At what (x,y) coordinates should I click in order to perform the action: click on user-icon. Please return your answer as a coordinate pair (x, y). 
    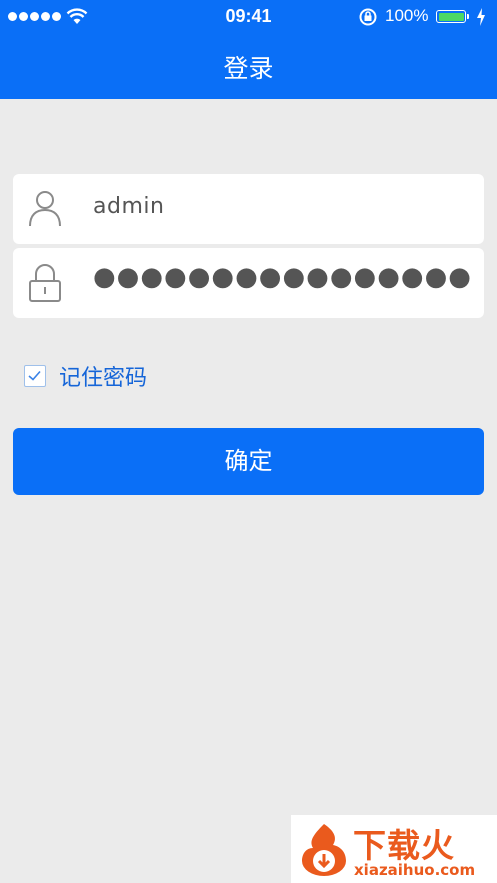
    Looking at the image, I should click on (45, 209).